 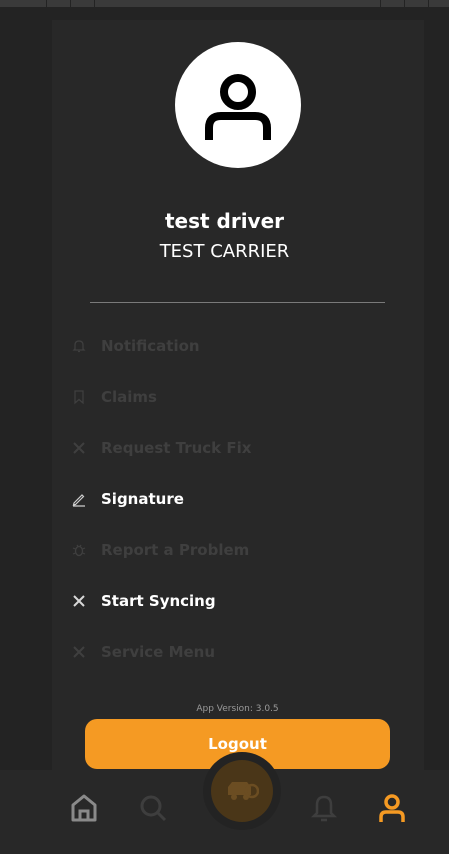 I want to click on bug-icon, so click(x=79, y=550).